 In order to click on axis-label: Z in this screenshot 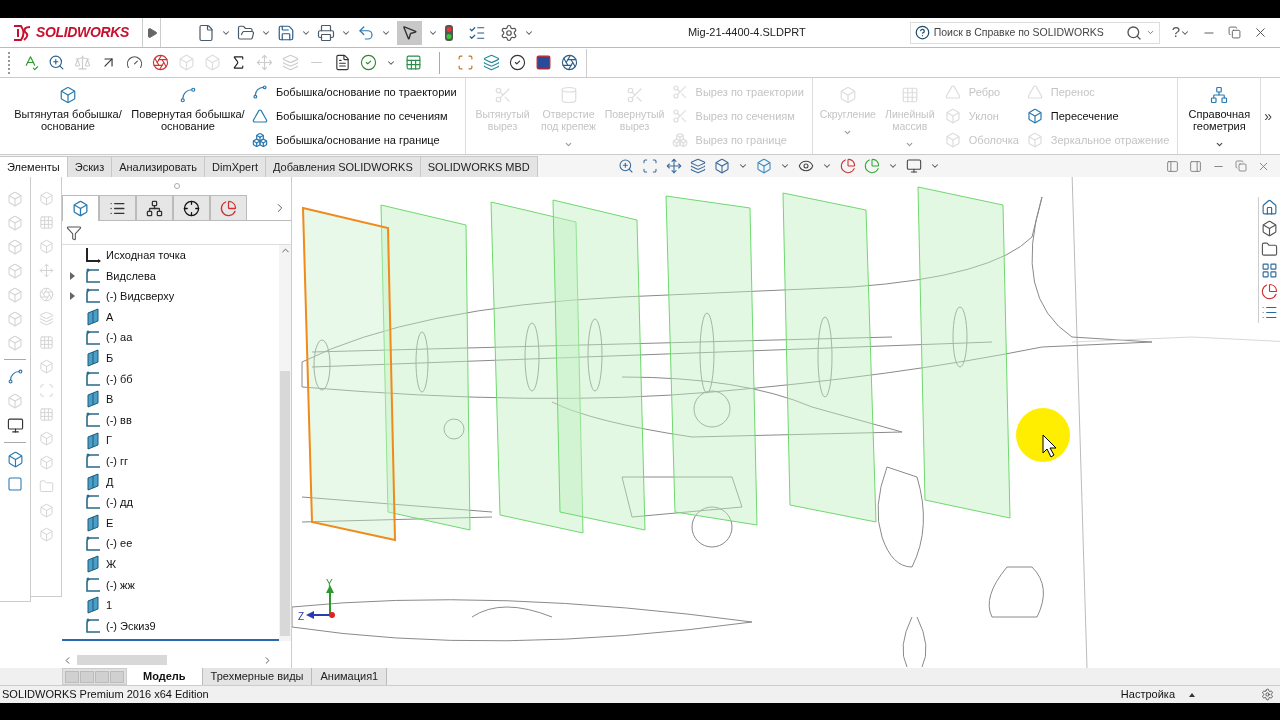, I will do `click(301, 616)`.